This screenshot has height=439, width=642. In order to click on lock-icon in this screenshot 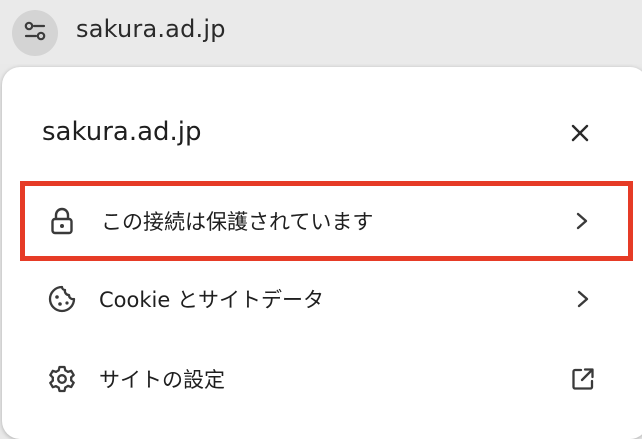, I will do `click(62, 221)`.